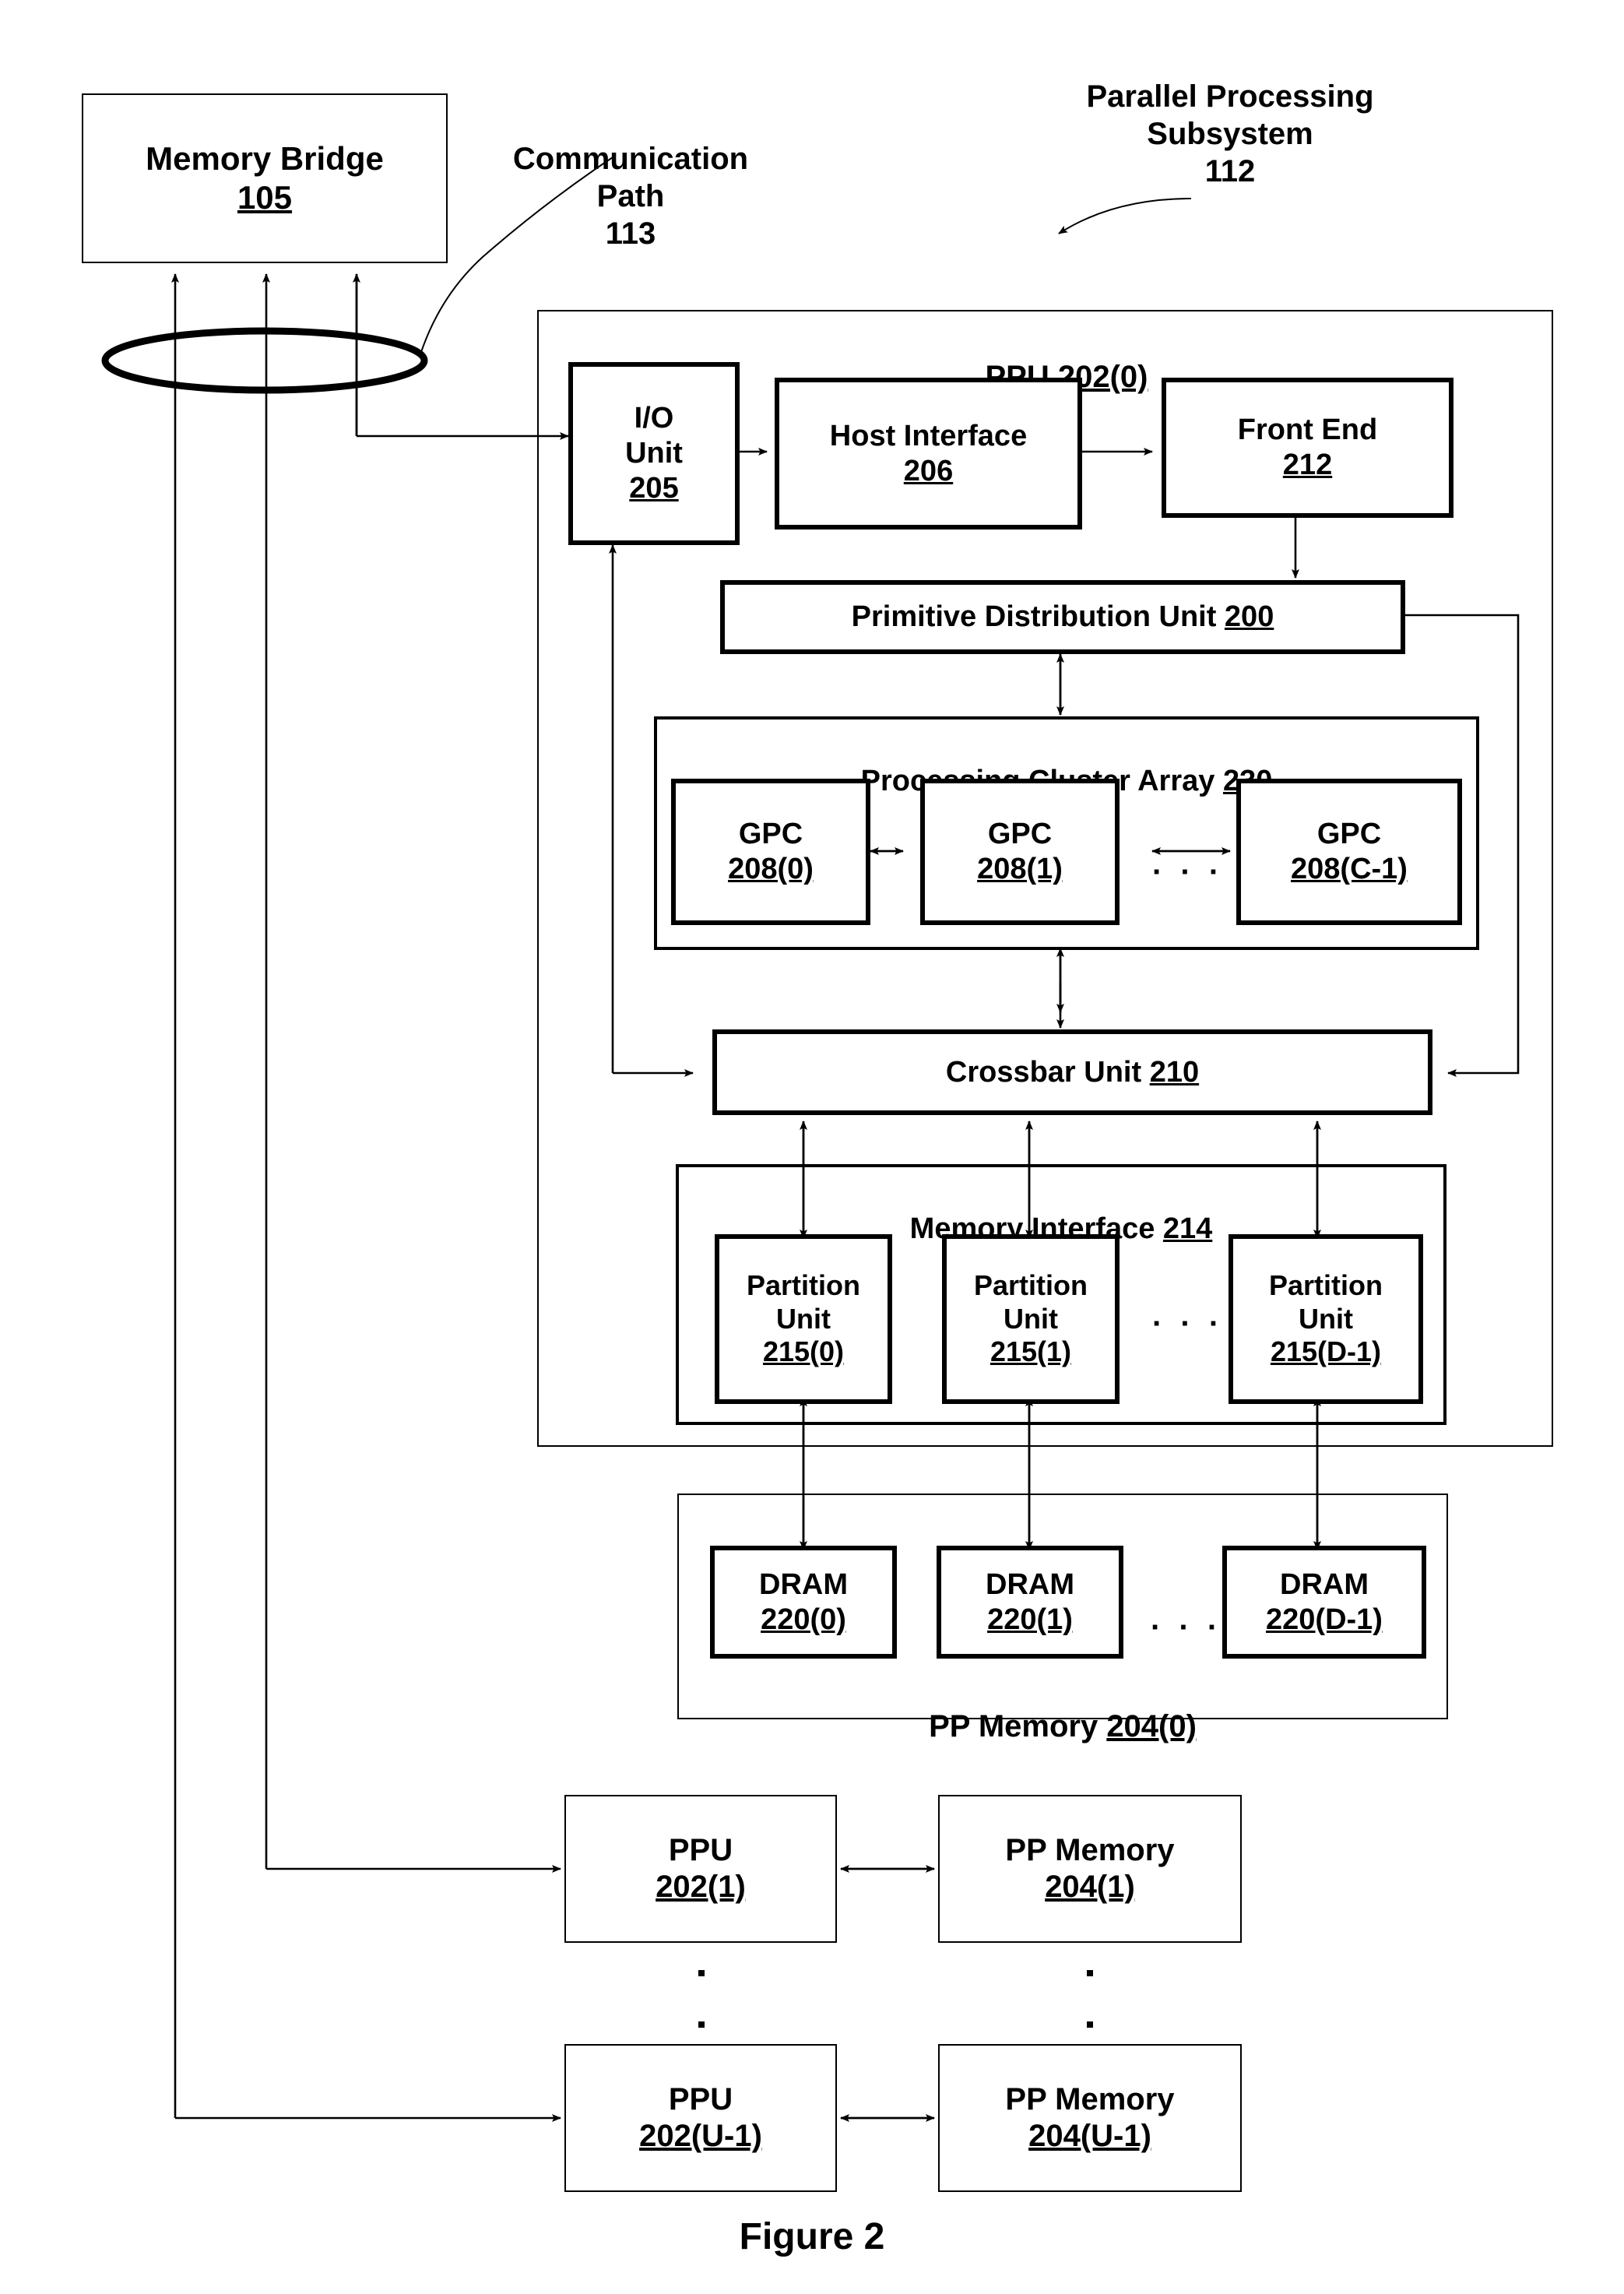 The image size is (1624, 2294). What do you see at coordinates (700, 2098) in the screenshot?
I see `ppu-202-u-1-title: PPU` at bounding box center [700, 2098].